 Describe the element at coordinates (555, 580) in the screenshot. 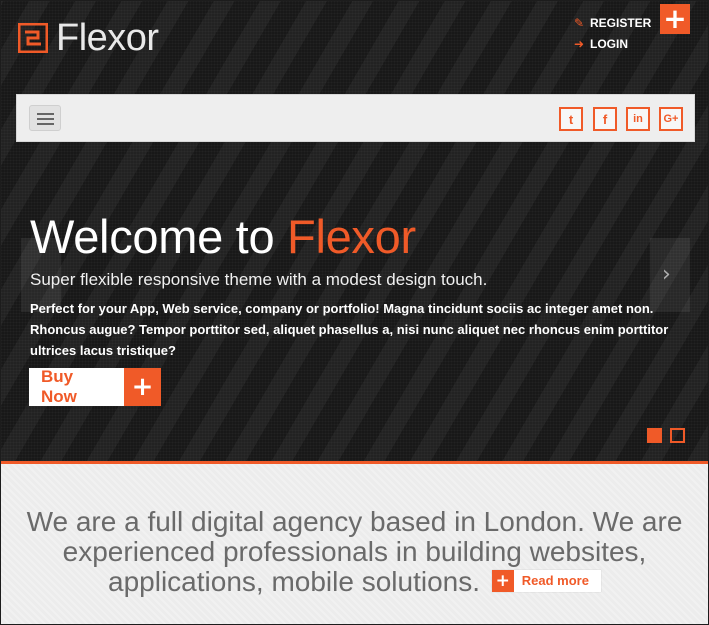

I see `read-more-label: Read more` at that location.